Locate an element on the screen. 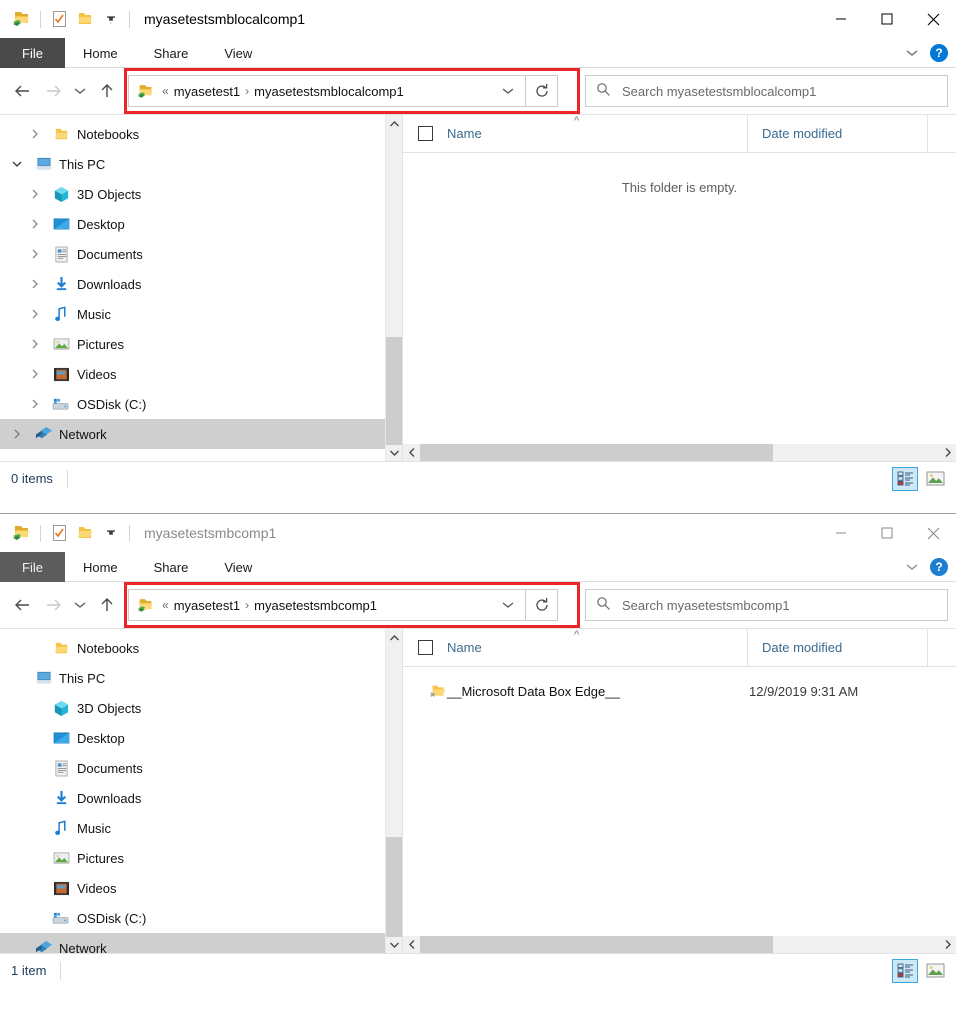 This screenshot has height=1027, width=956. column-header-name: Name is located at coordinates (597, 134).